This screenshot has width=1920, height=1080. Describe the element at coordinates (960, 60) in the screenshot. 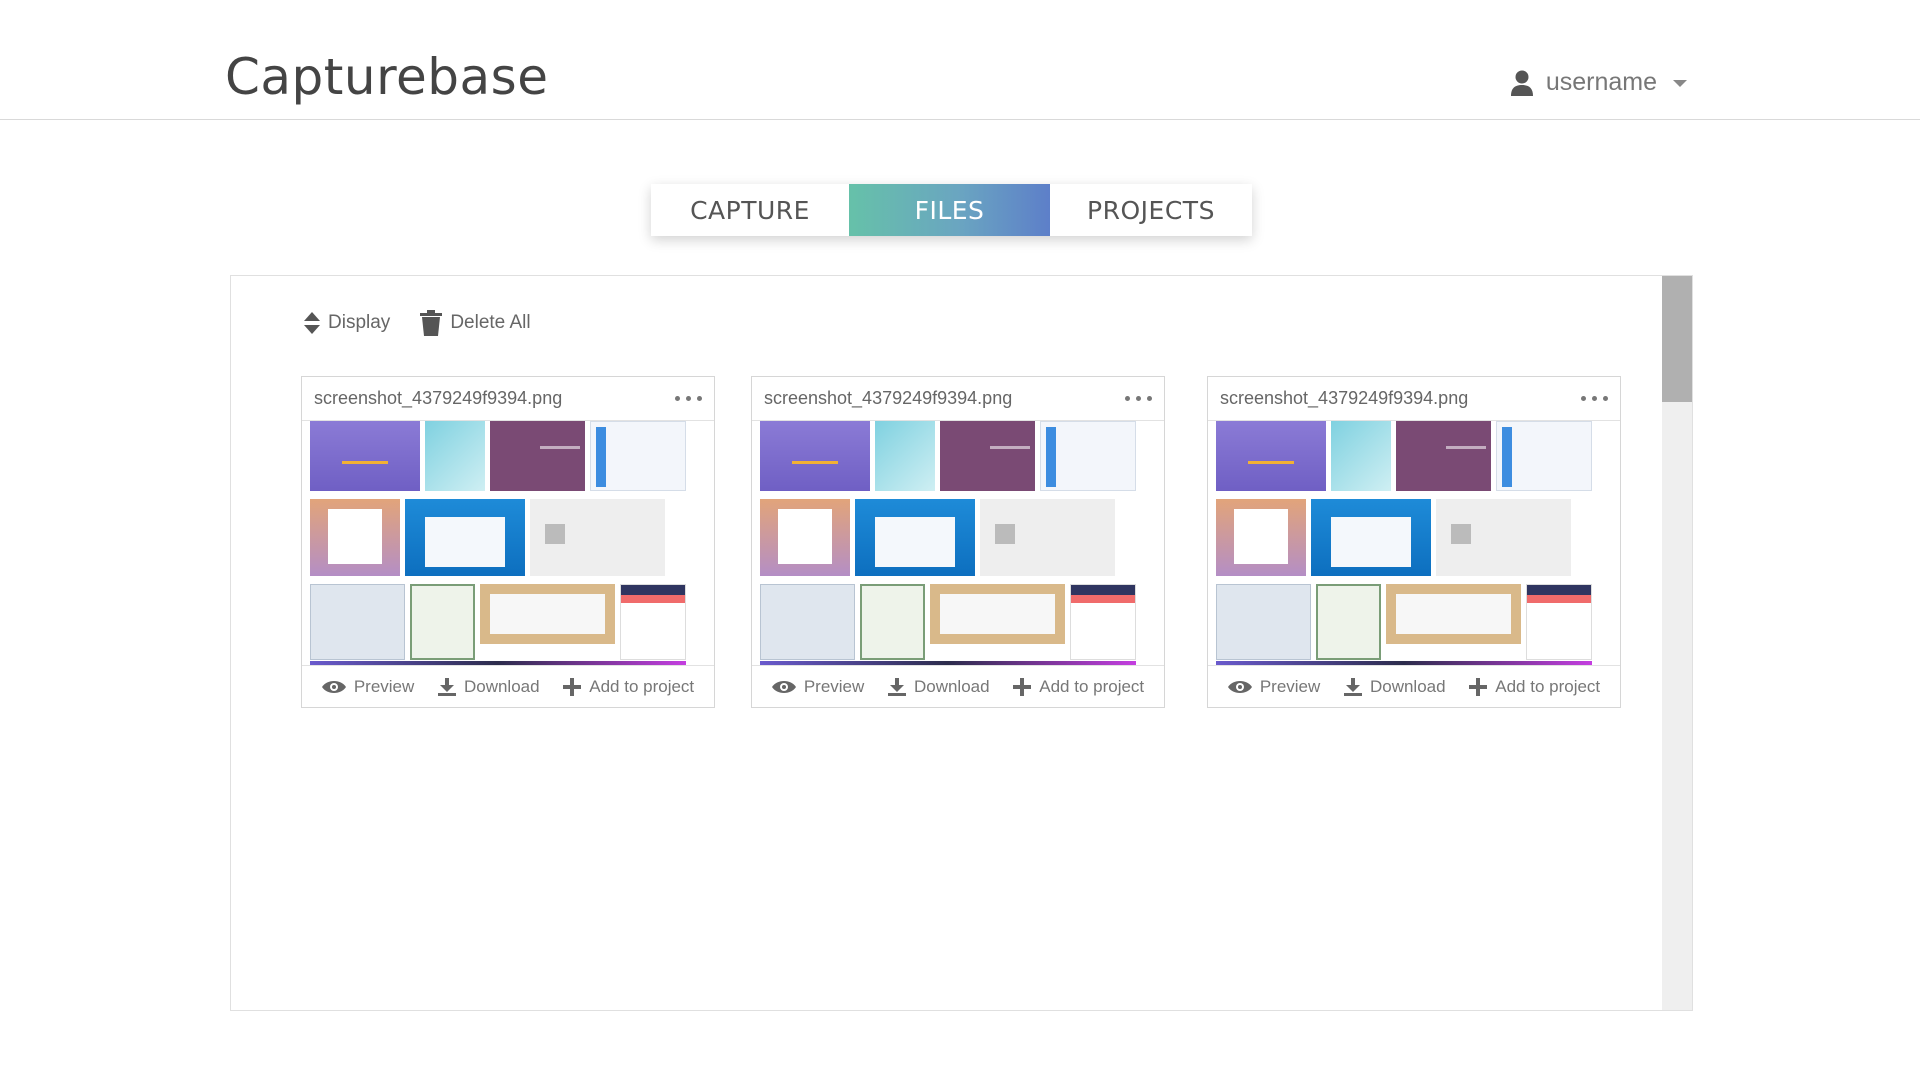

I see `top-header: Capturebase username` at that location.